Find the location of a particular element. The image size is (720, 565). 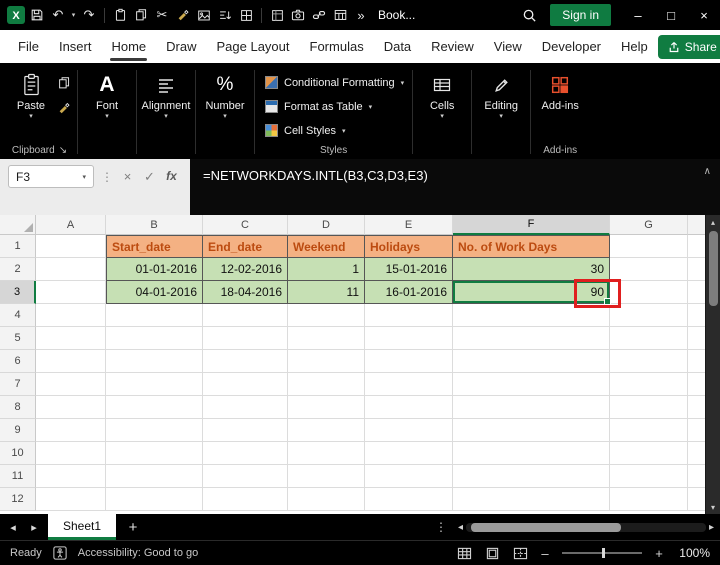

cell-E5 is located at coordinates (409, 338).